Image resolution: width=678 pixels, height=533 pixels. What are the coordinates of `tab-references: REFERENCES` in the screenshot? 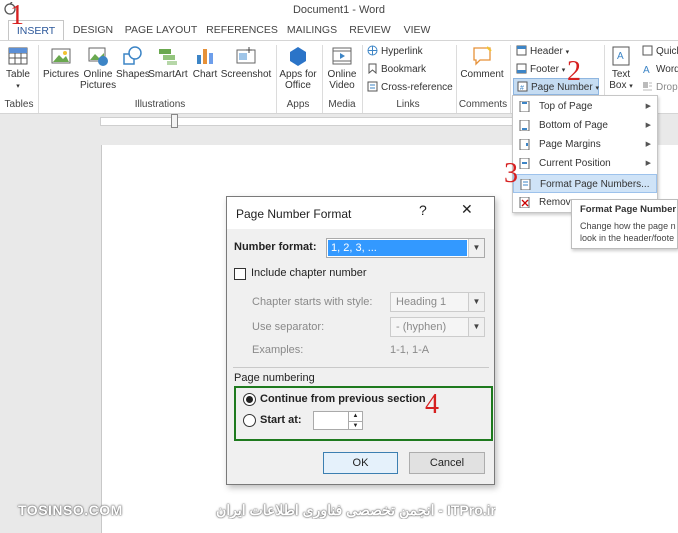 It's located at (242, 30).